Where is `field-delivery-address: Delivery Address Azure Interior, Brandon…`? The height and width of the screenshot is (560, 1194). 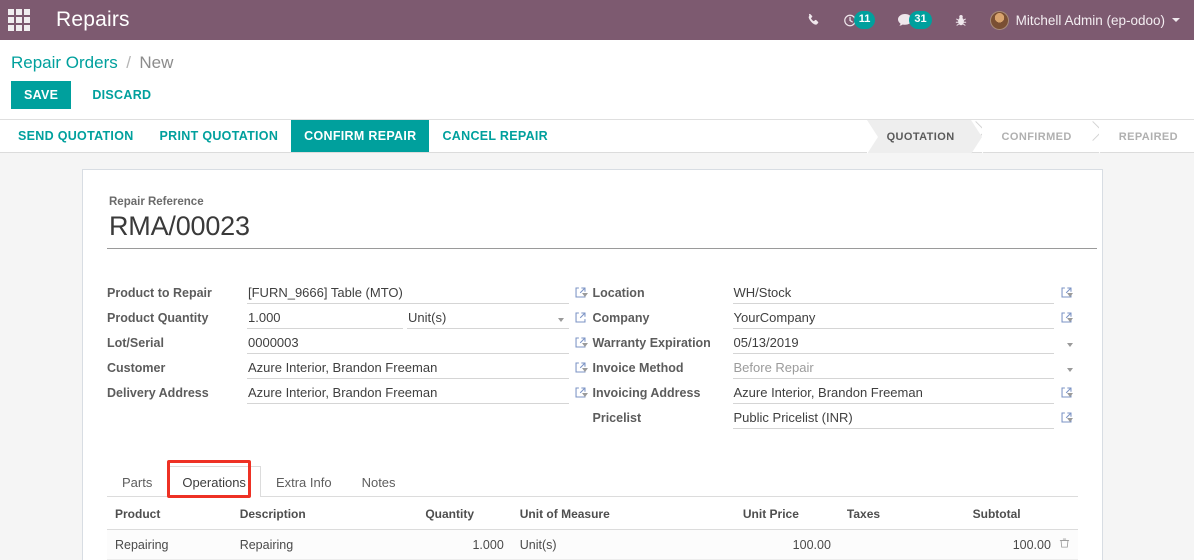
field-delivery-address: Delivery Address Azure Interior, Brandon… is located at coordinates (350, 391).